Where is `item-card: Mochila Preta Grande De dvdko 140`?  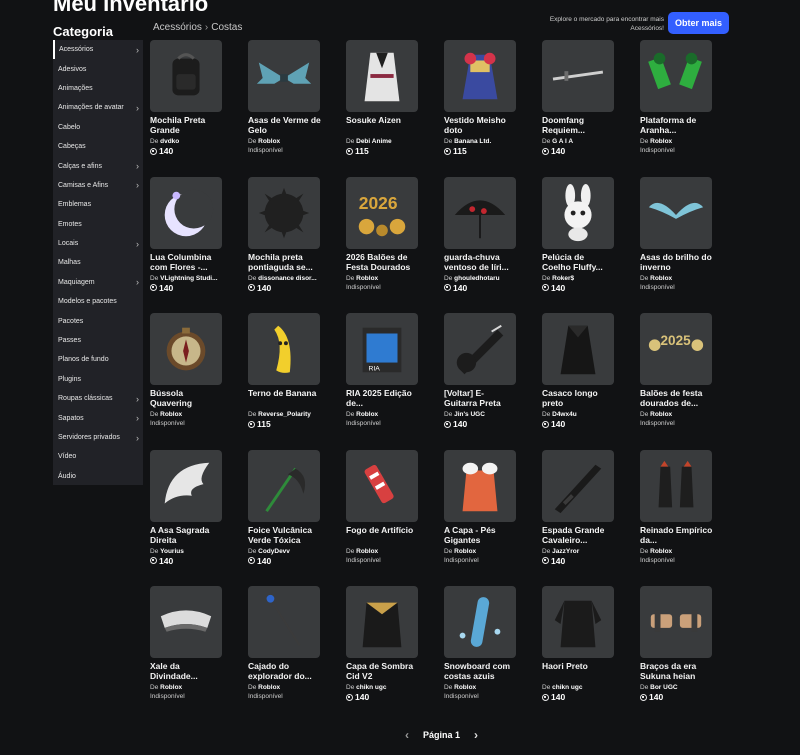 item-card: Mochila Preta Grande De dvdko 140 is located at coordinates (186, 108).